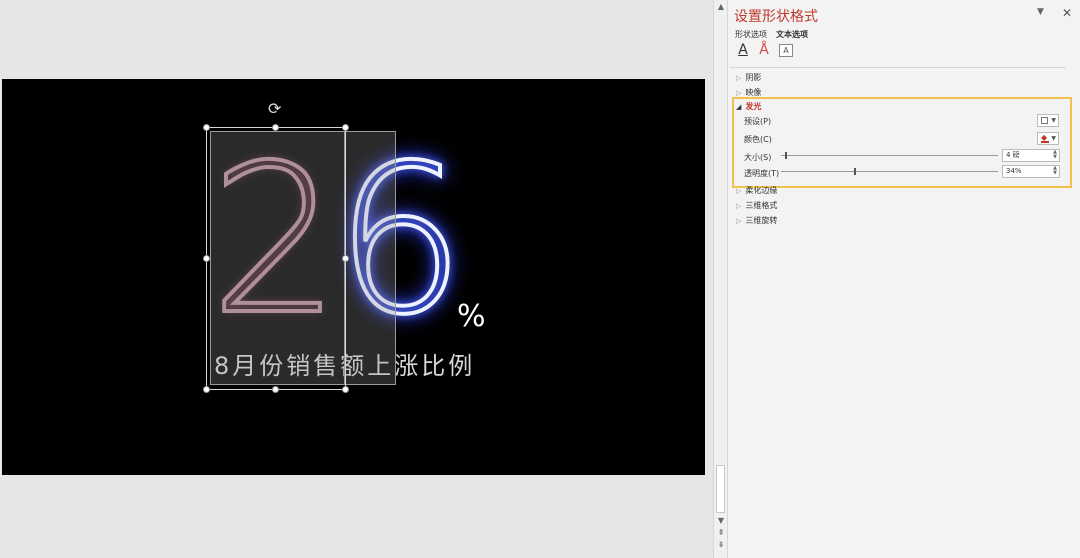  What do you see at coordinates (786, 50) in the screenshot?
I see `text-box-icon: A` at bounding box center [786, 50].